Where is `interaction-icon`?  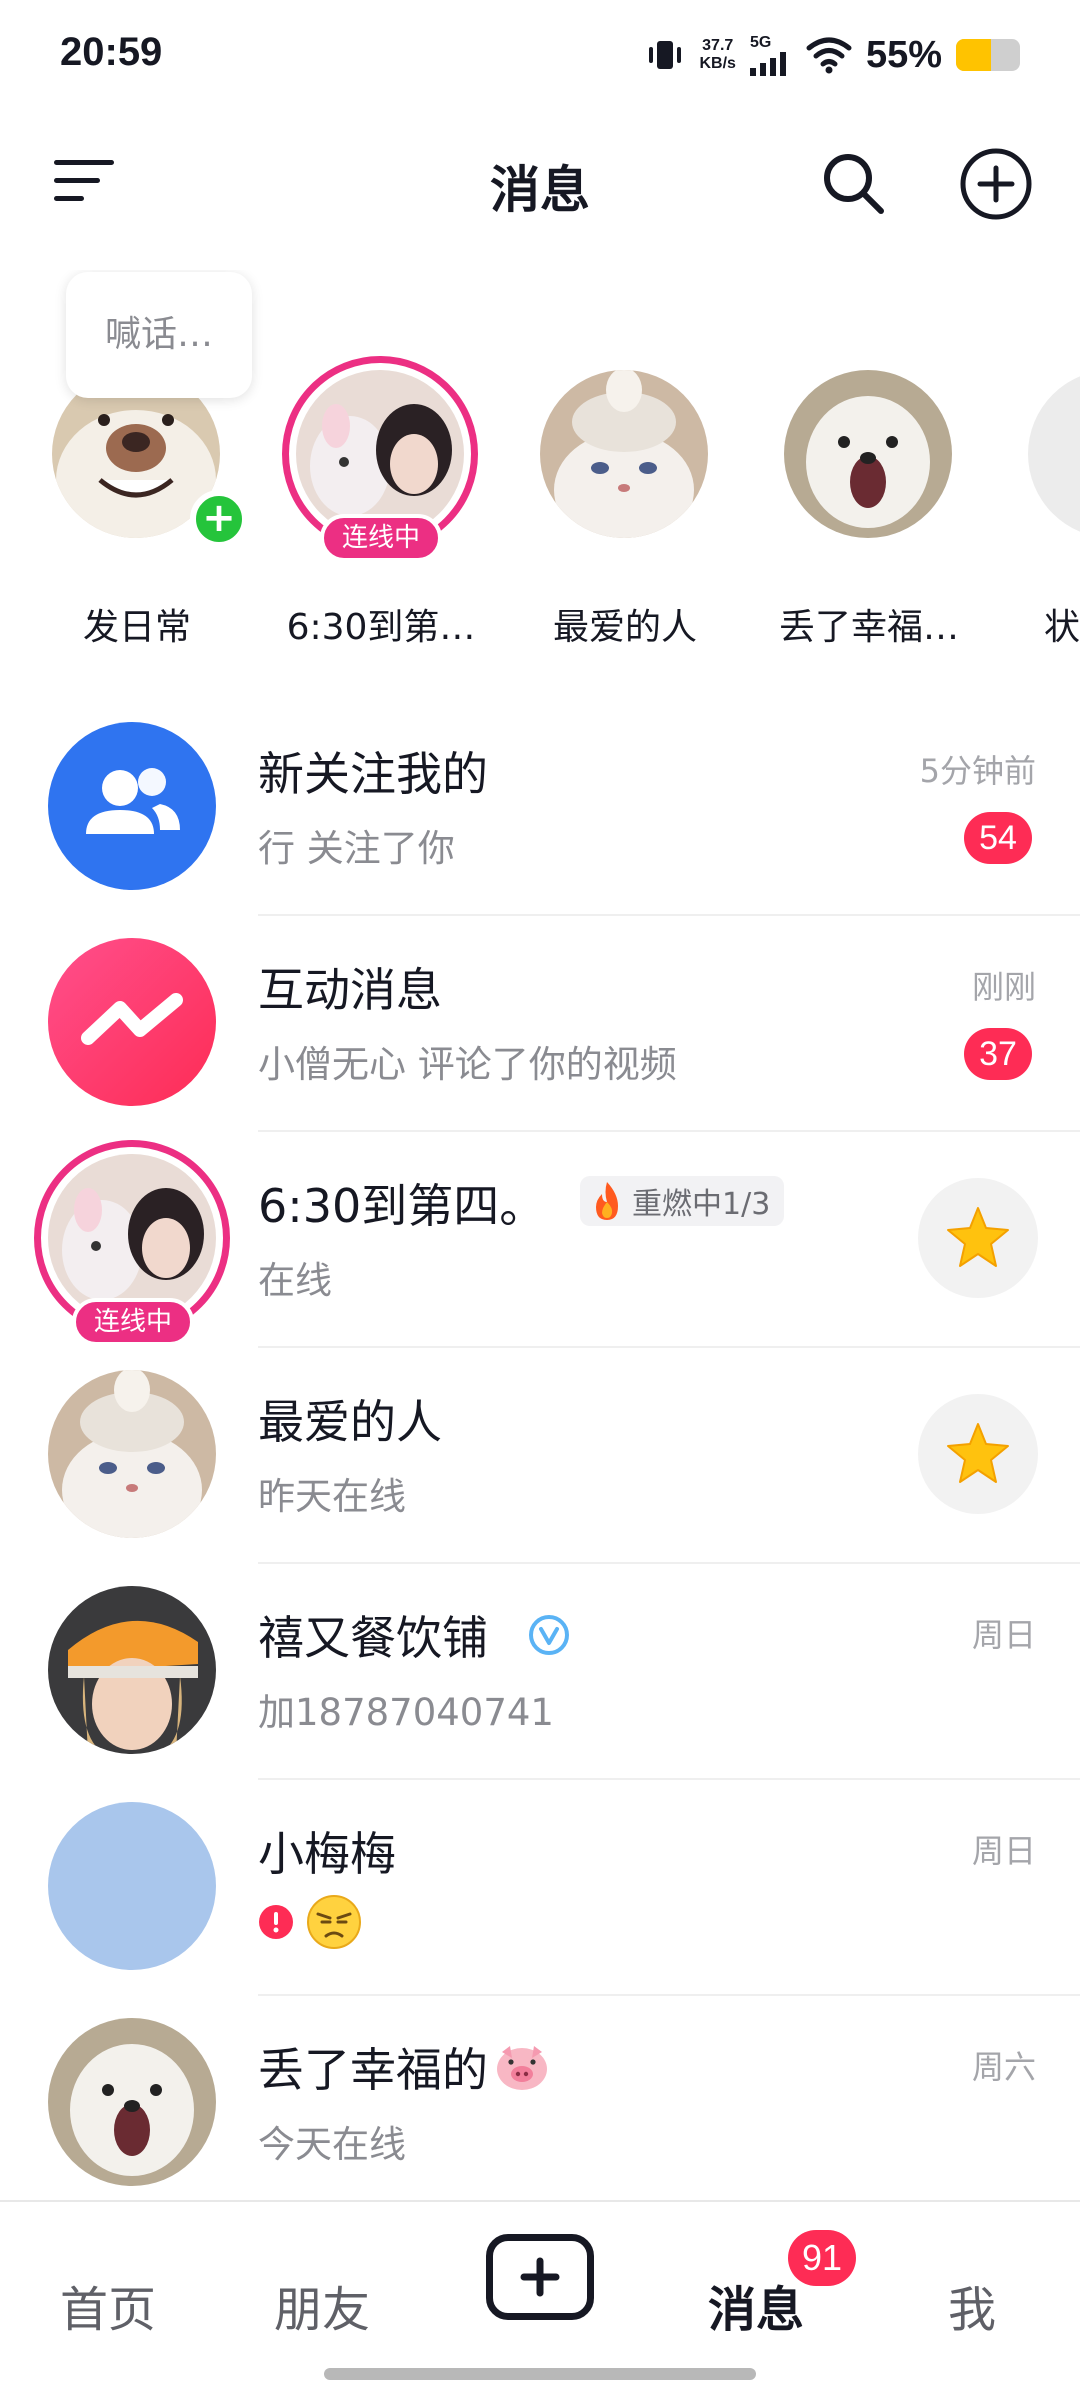
interaction-icon is located at coordinates (132, 1022).